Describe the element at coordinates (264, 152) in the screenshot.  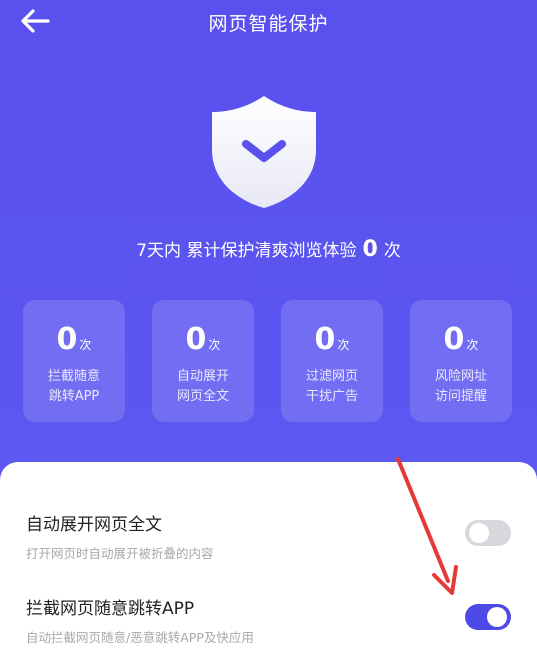
I see `shield-icon` at that location.